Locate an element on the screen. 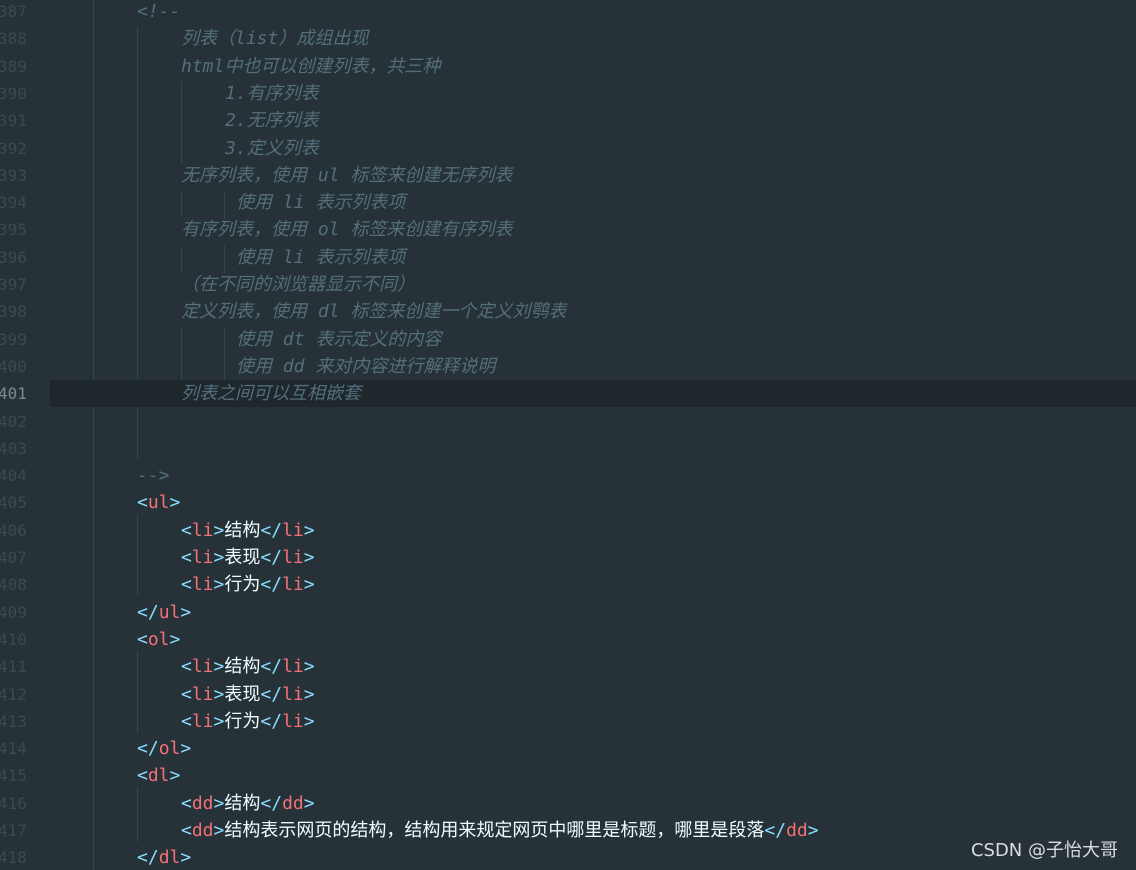  tag-name: dd is located at coordinates (293, 803).